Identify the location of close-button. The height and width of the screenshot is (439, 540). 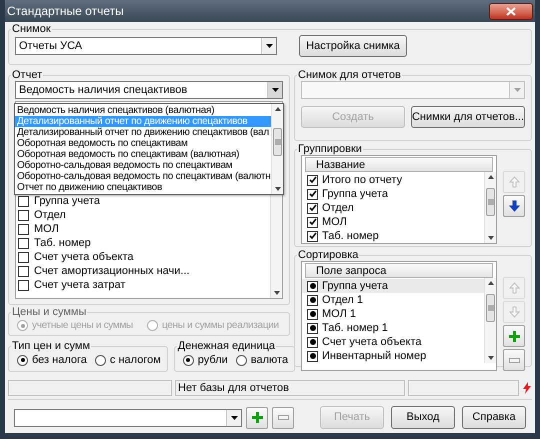
(511, 11).